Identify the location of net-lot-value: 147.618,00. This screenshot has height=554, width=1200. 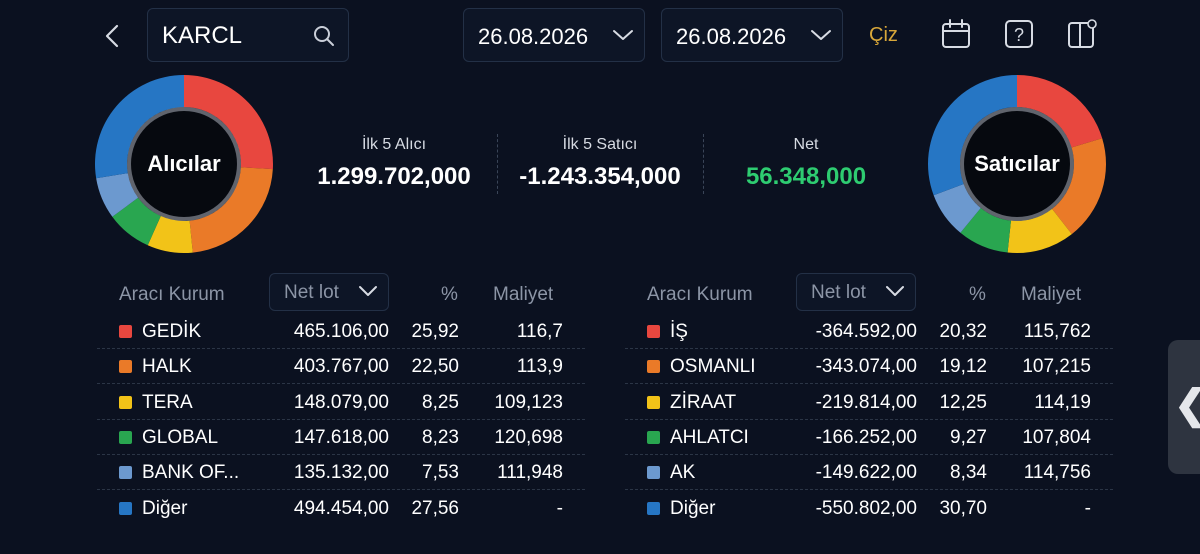
(341, 437).